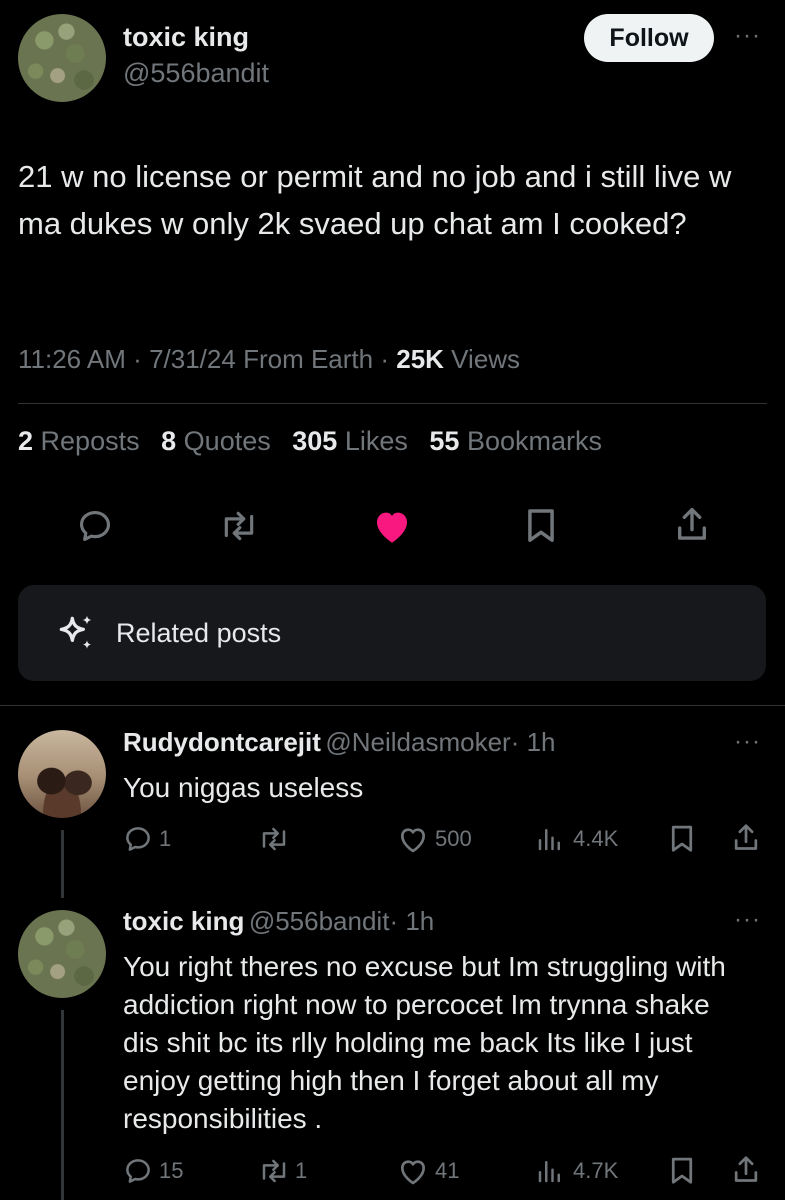 The image size is (785, 1200). I want to click on quotes-stat: 8 Quotes, so click(216, 441).